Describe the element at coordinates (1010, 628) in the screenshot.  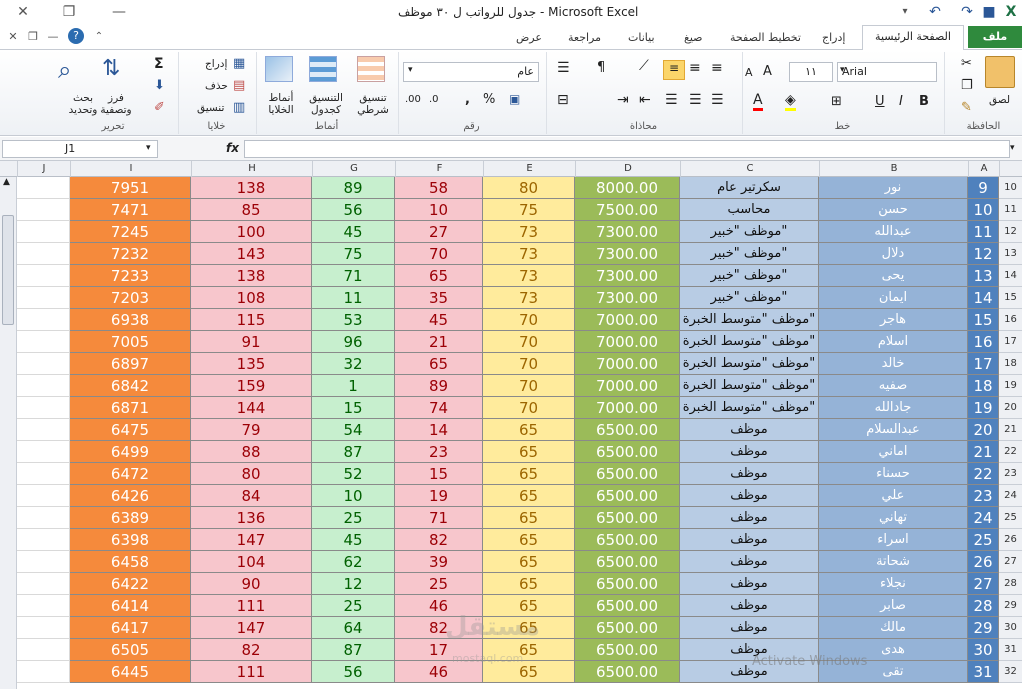
I see `row-header: 30` at that location.